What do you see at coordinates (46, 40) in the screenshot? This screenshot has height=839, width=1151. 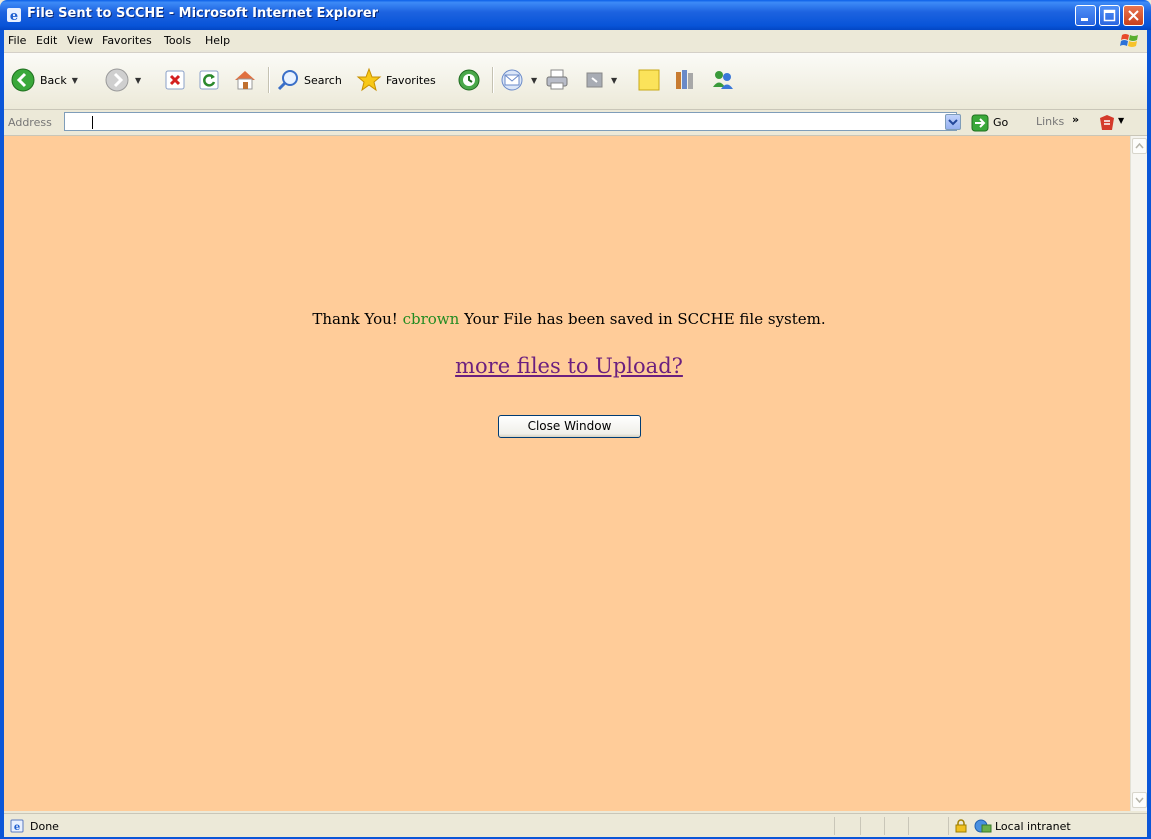 I see `menu-edit: Edit` at bounding box center [46, 40].